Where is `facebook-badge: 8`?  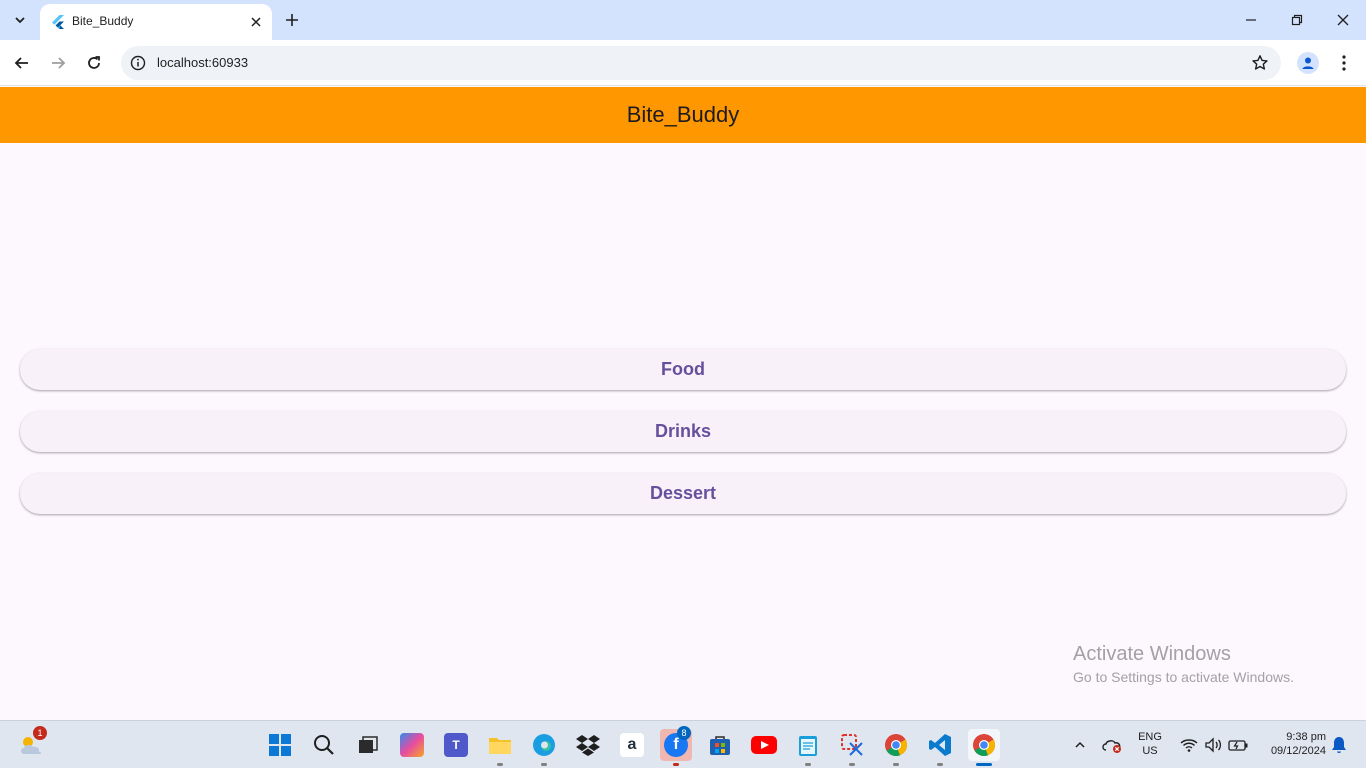 facebook-badge: 8 is located at coordinates (684, 733).